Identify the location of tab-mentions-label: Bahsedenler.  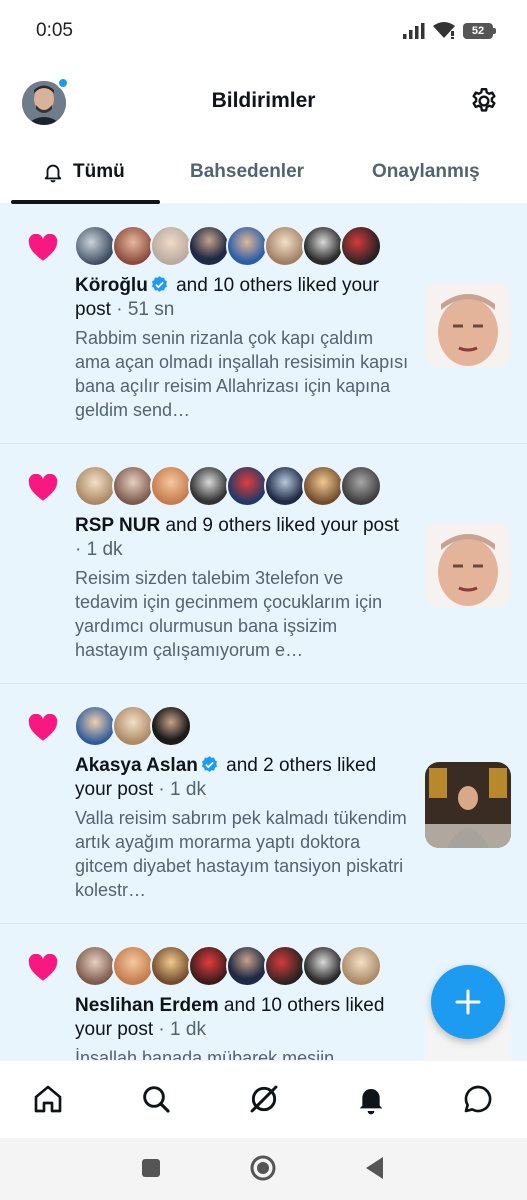
(247, 171).